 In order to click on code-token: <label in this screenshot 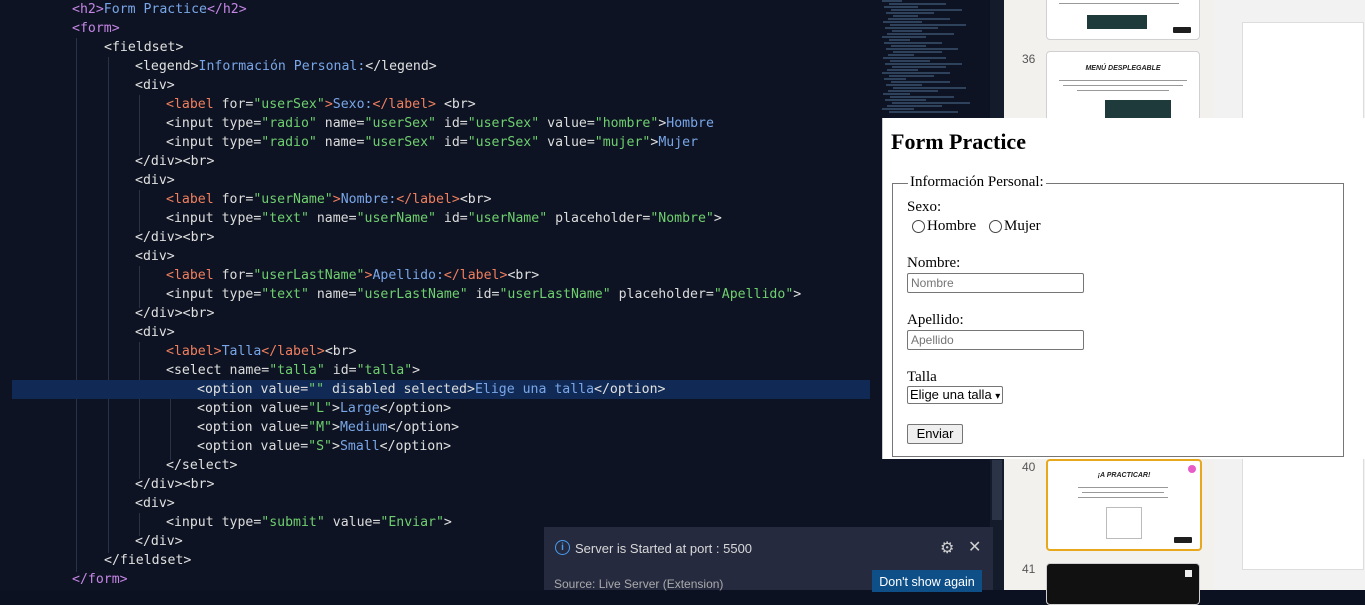, I will do `click(194, 199)`.